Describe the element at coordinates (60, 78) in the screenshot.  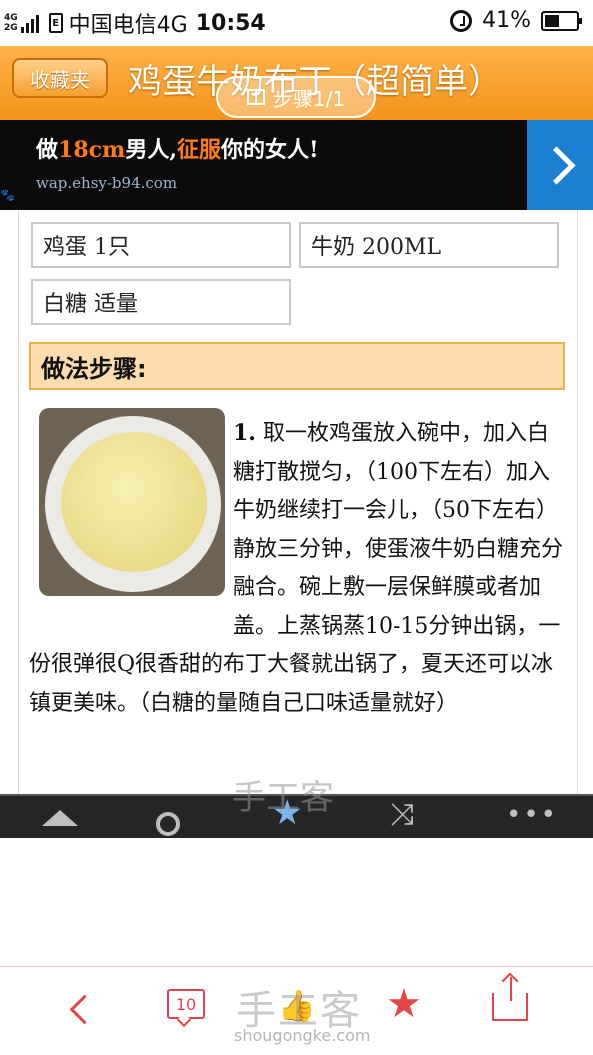
I see `favorites-back-button: 收藏夹` at that location.